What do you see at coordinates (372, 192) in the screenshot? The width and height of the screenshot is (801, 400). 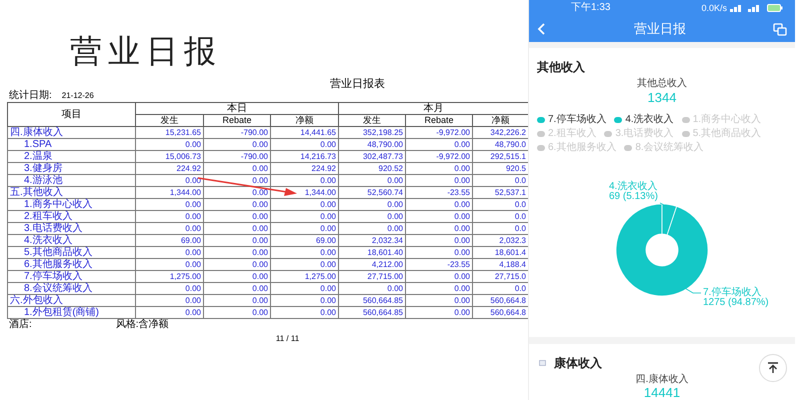 I see `table-cell: 52,560.74` at bounding box center [372, 192].